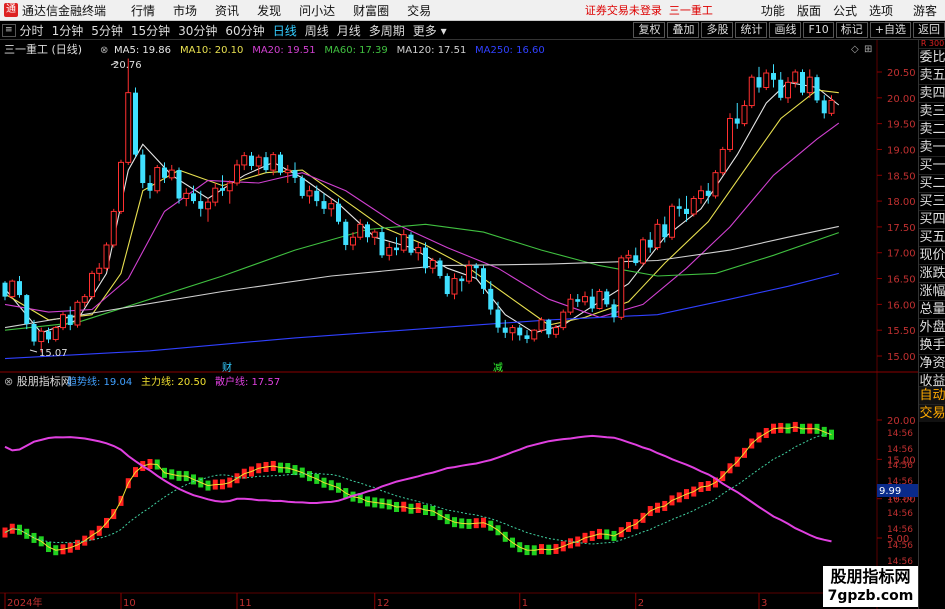 The image size is (945, 609). What do you see at coordinates (929, 30) in the screenshot?
I see `back-button: 返回` at bounding box center [929, 30].